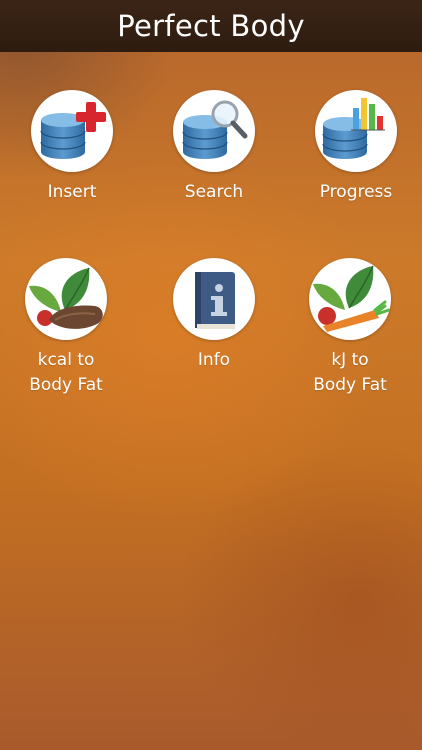 This screenshot has height=750, width=422. I want to click on info-book-icon, so click(215, 300).